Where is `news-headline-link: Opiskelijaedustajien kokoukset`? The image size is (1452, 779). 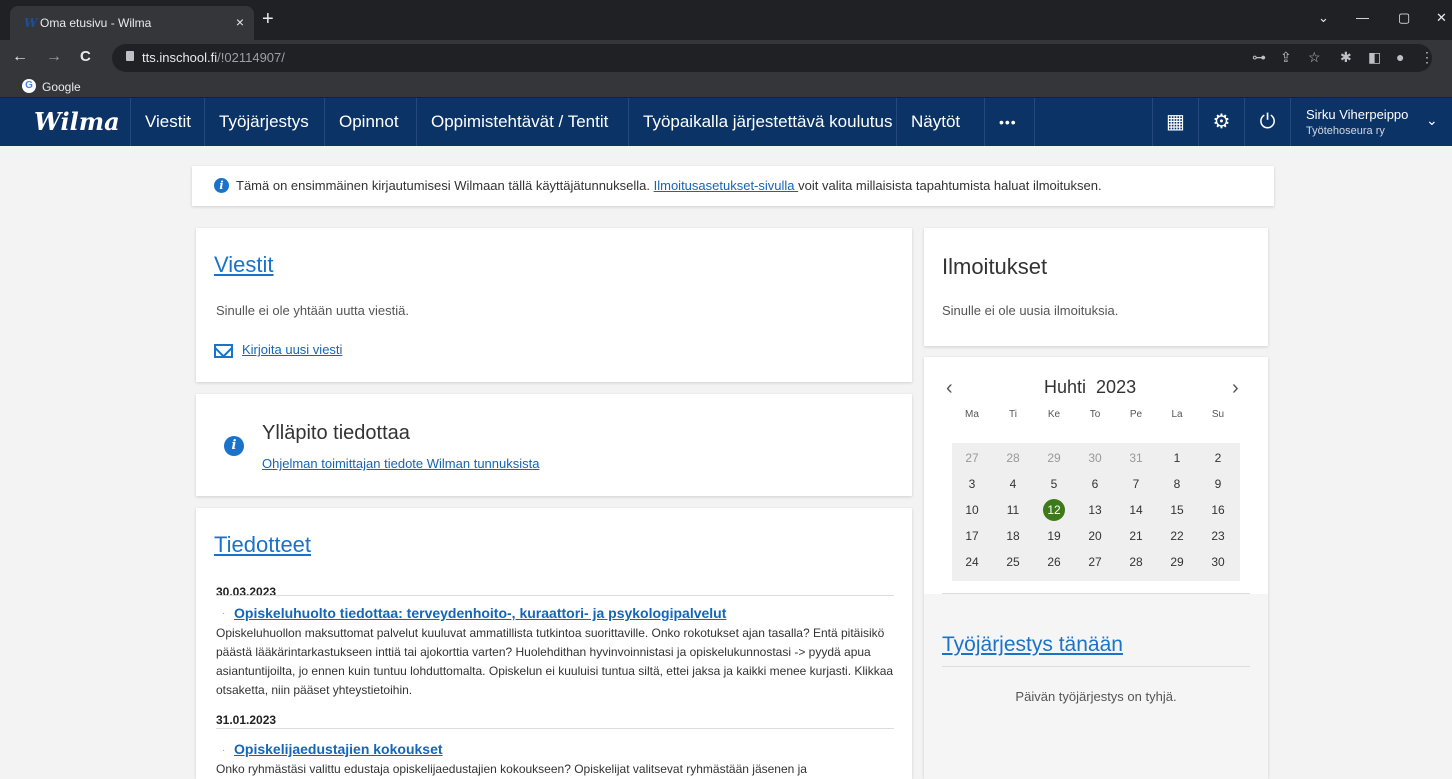
news-headline-link: Opiskelijaedustajien kokoukset is located at coordinates (338, 749).